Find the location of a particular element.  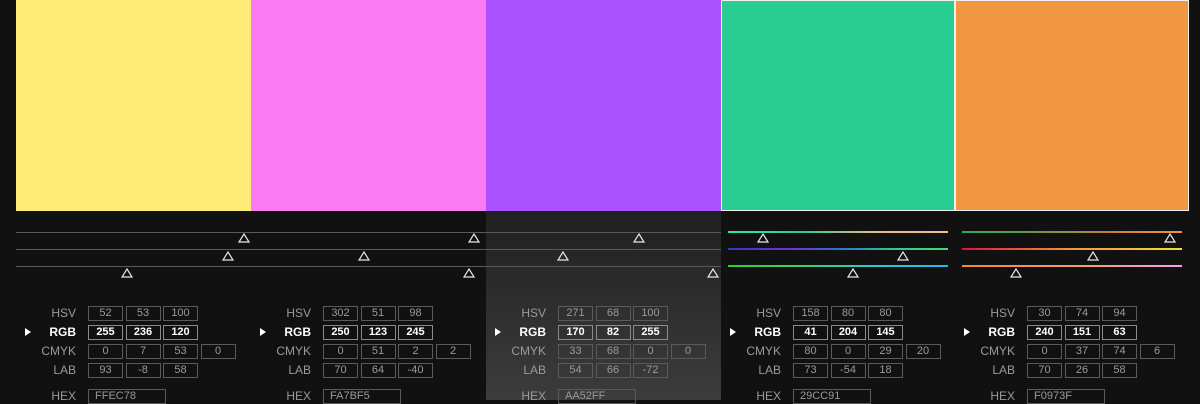

rgb-component-3: 145 is located at coordinates (885, 332).